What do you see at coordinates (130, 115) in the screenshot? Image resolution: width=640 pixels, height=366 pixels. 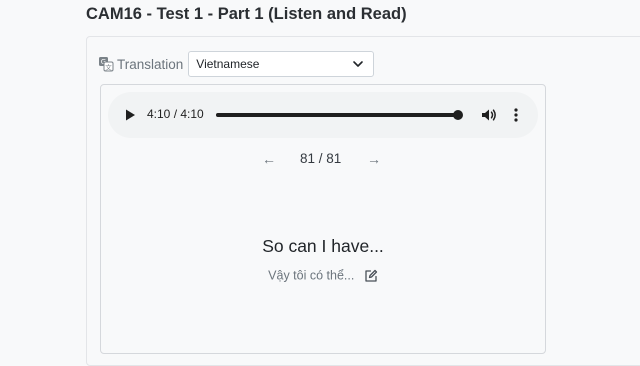 I see `play-icon` at bounding box center [130, 115].